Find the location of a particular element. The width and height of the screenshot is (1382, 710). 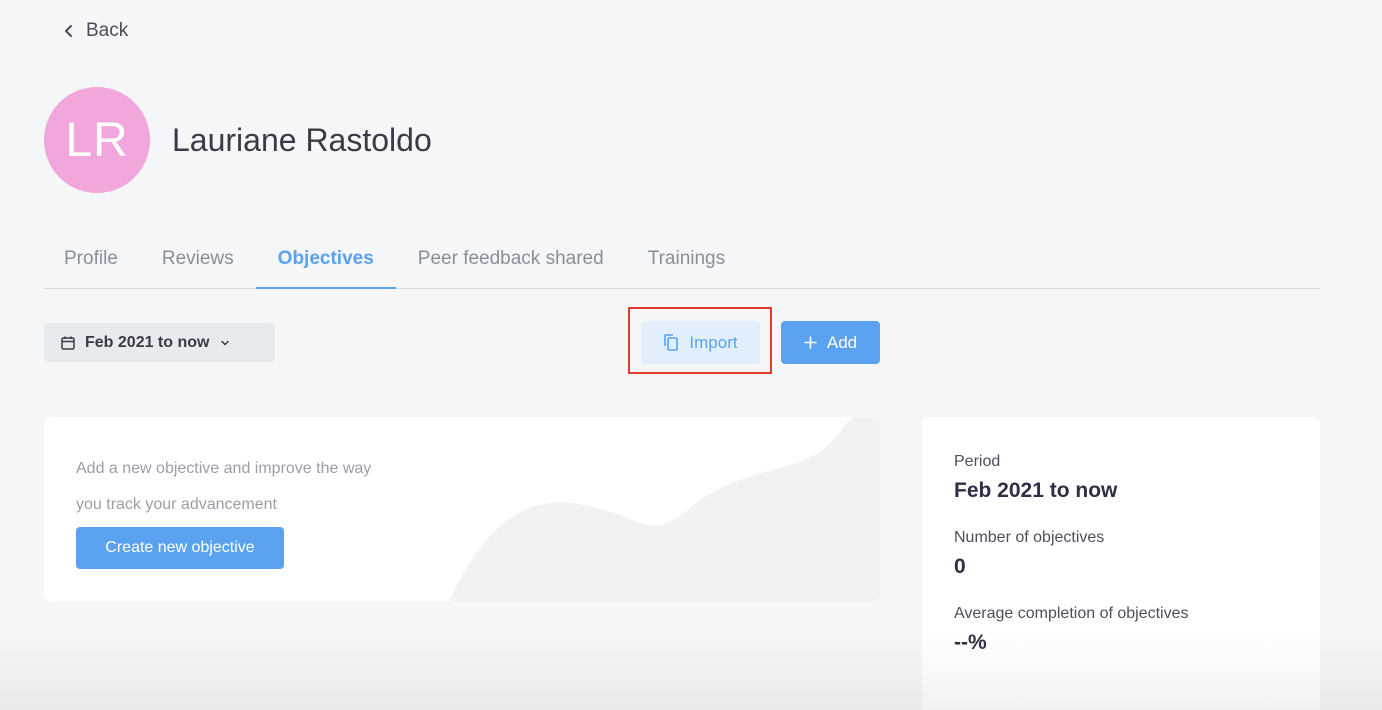

back-link: Back is located at coordinates (95, 31).